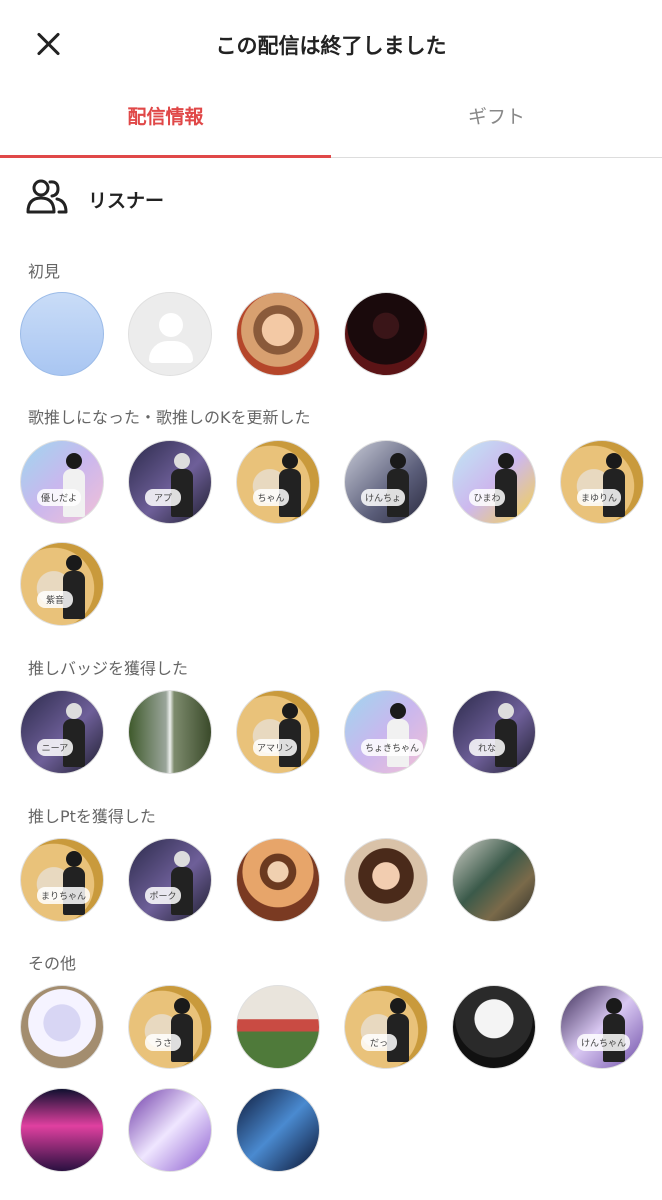 The height and width of the screenshot is (1200, 662). I want to click on listener-avatar: ちゃん, so click(278, 482).